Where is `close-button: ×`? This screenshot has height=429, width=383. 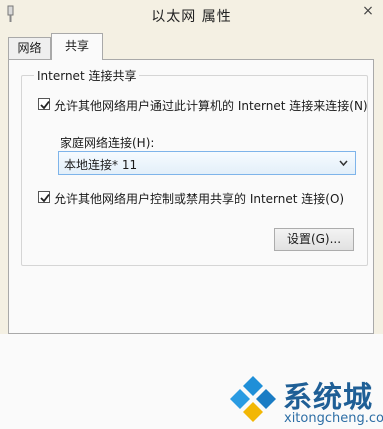 close-button: × is located at coordinates (368, 11).